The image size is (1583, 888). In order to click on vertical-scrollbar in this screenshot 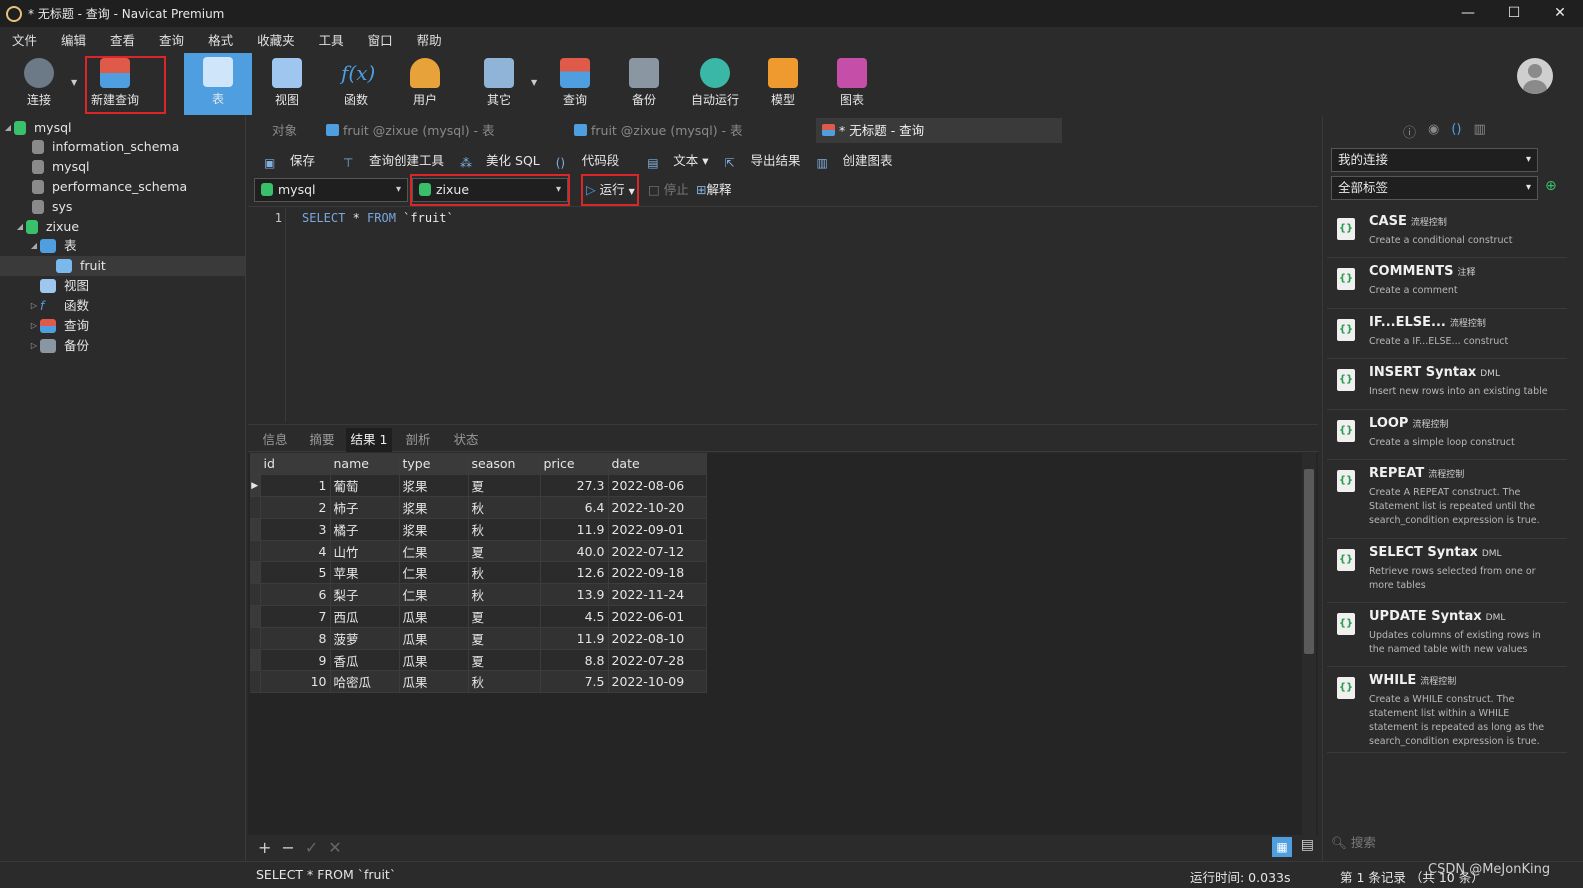, I will do `click(1309, 644)`.